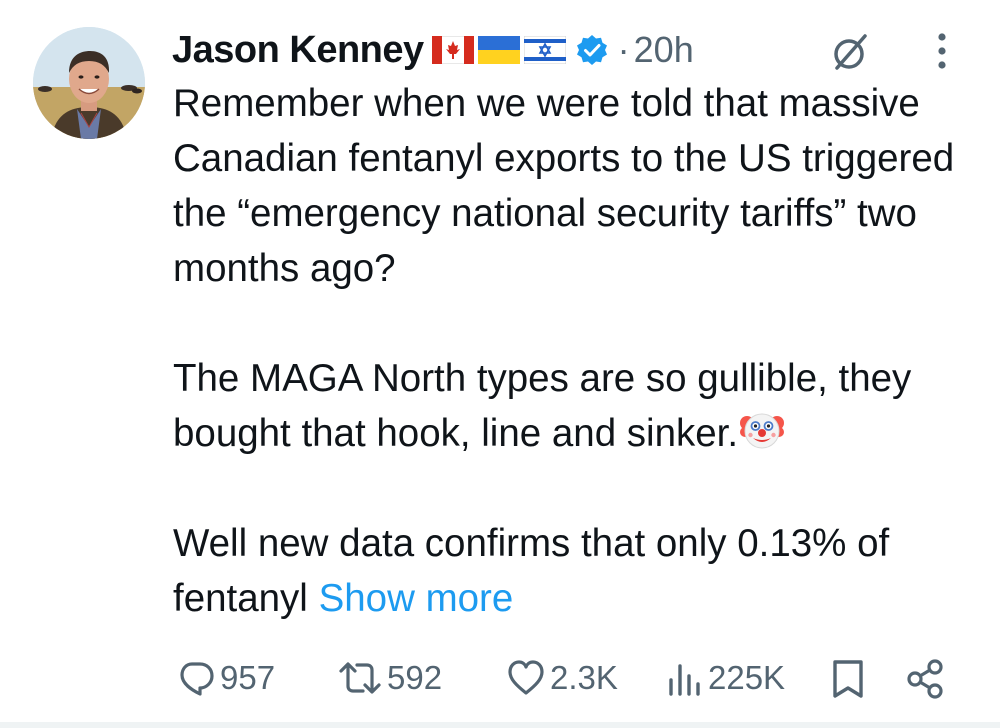 Image resolution: width=1000 pixels, height=728 pixels. Describe the element at coordinates (584, 677) in the screenshot. I see `like-count: 2.3K` at that location.